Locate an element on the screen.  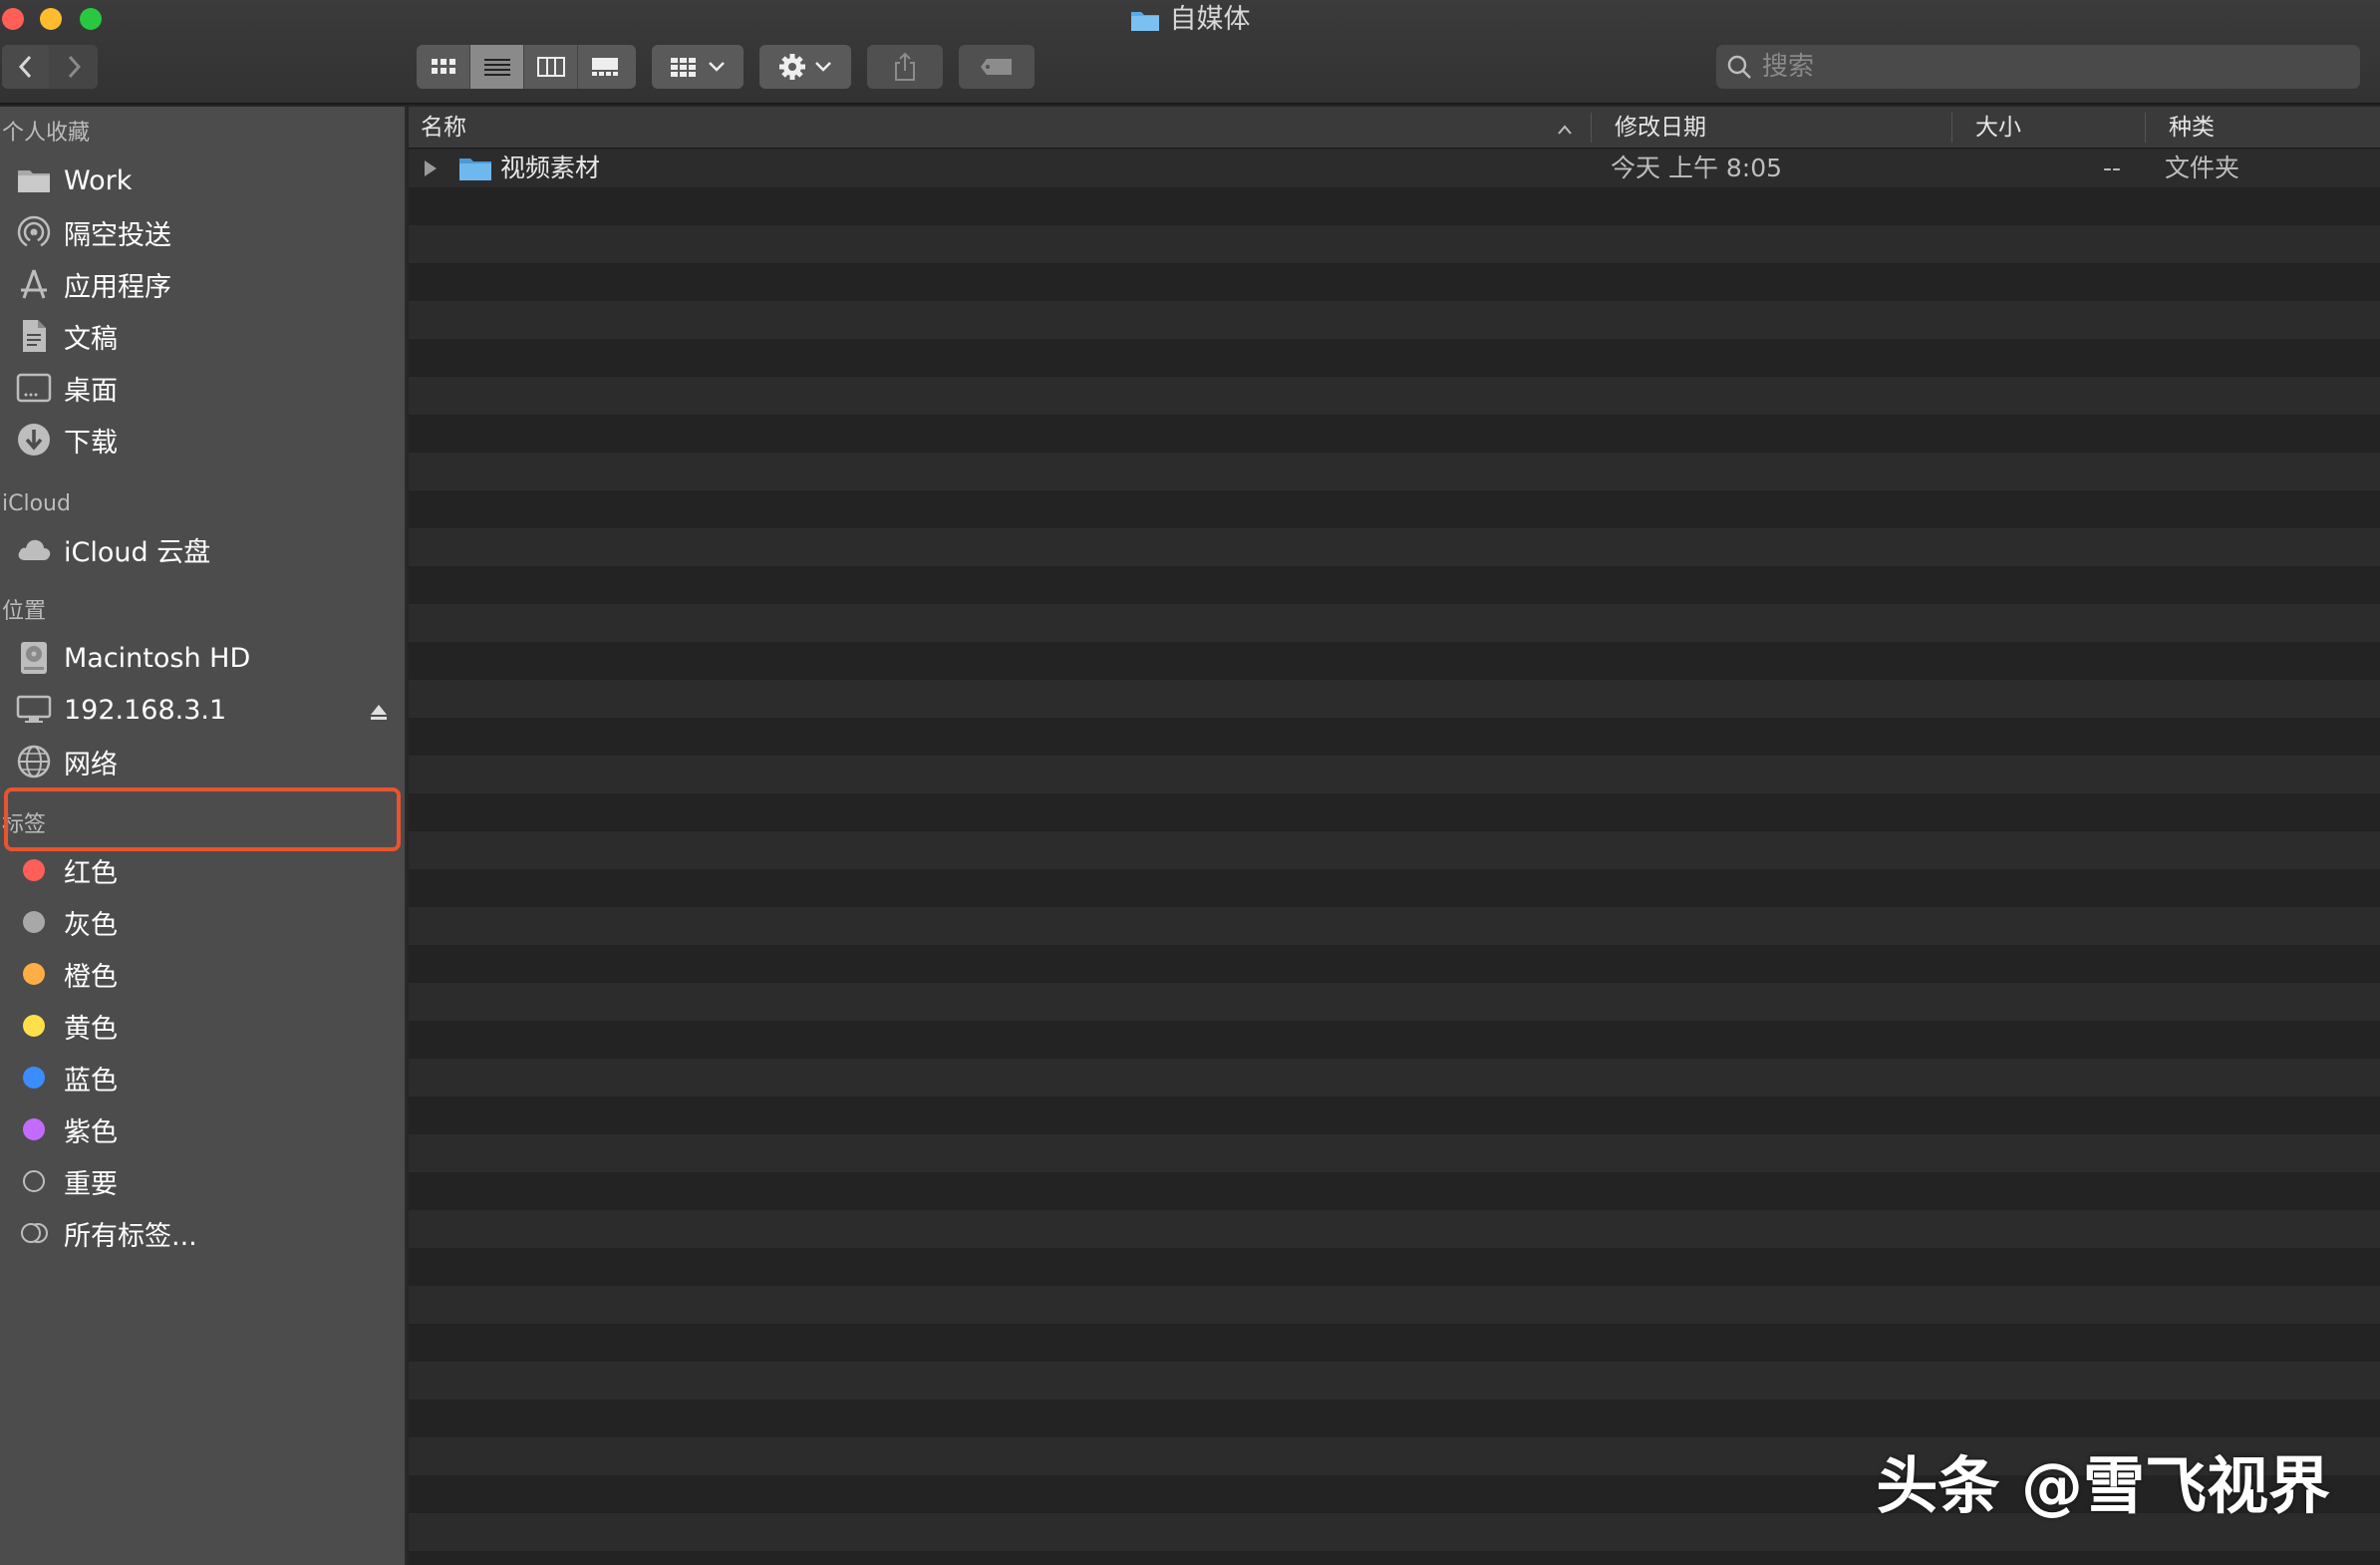
tag-icon is located at coordinates (996, 67).